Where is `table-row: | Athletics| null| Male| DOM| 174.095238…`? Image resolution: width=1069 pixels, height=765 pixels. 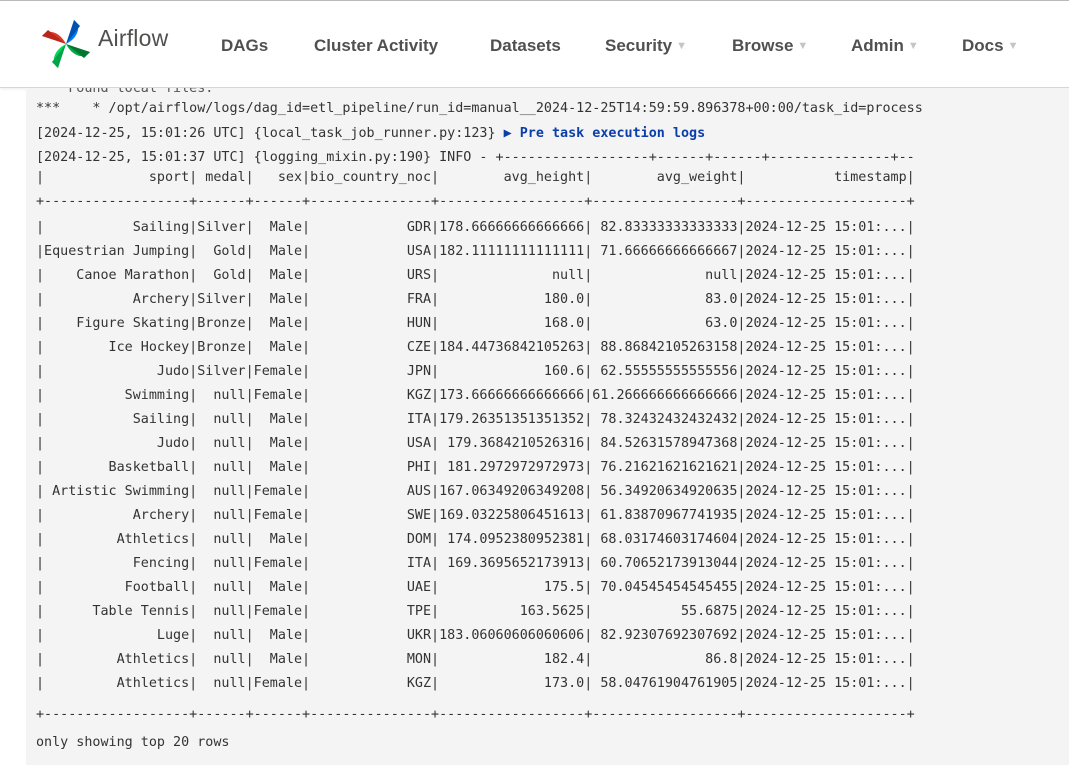
table-row: | Athletics| null| Male| DOM| 174.095238… is located at coordinates (475, 539).